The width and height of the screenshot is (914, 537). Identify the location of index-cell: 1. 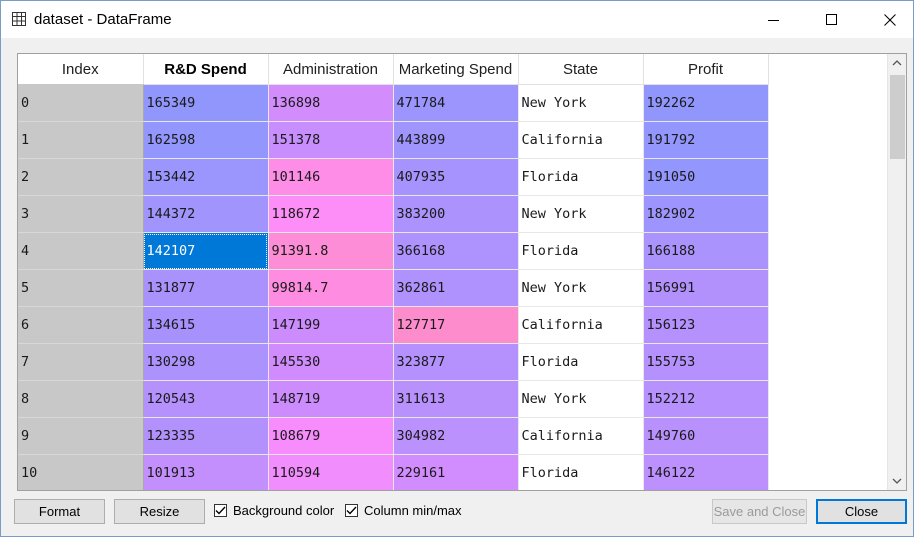
(81, 140).